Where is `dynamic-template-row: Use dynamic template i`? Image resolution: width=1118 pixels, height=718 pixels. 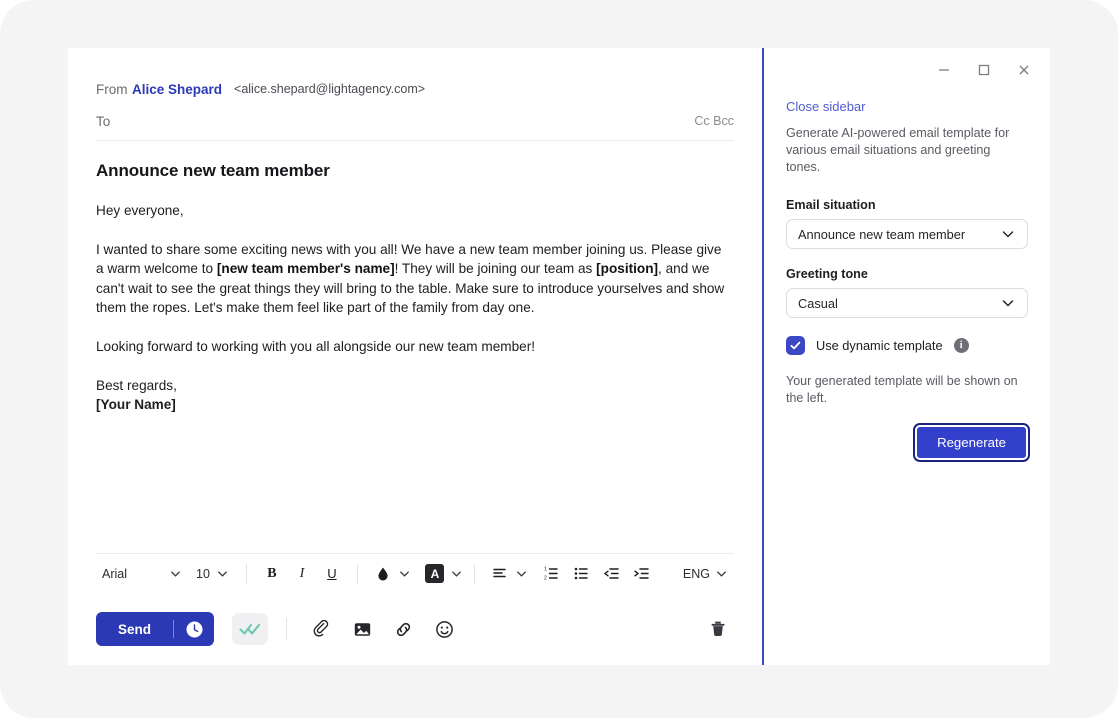 dynamic-template-row: Use dynamic template i is located at coordinates (907, 345).